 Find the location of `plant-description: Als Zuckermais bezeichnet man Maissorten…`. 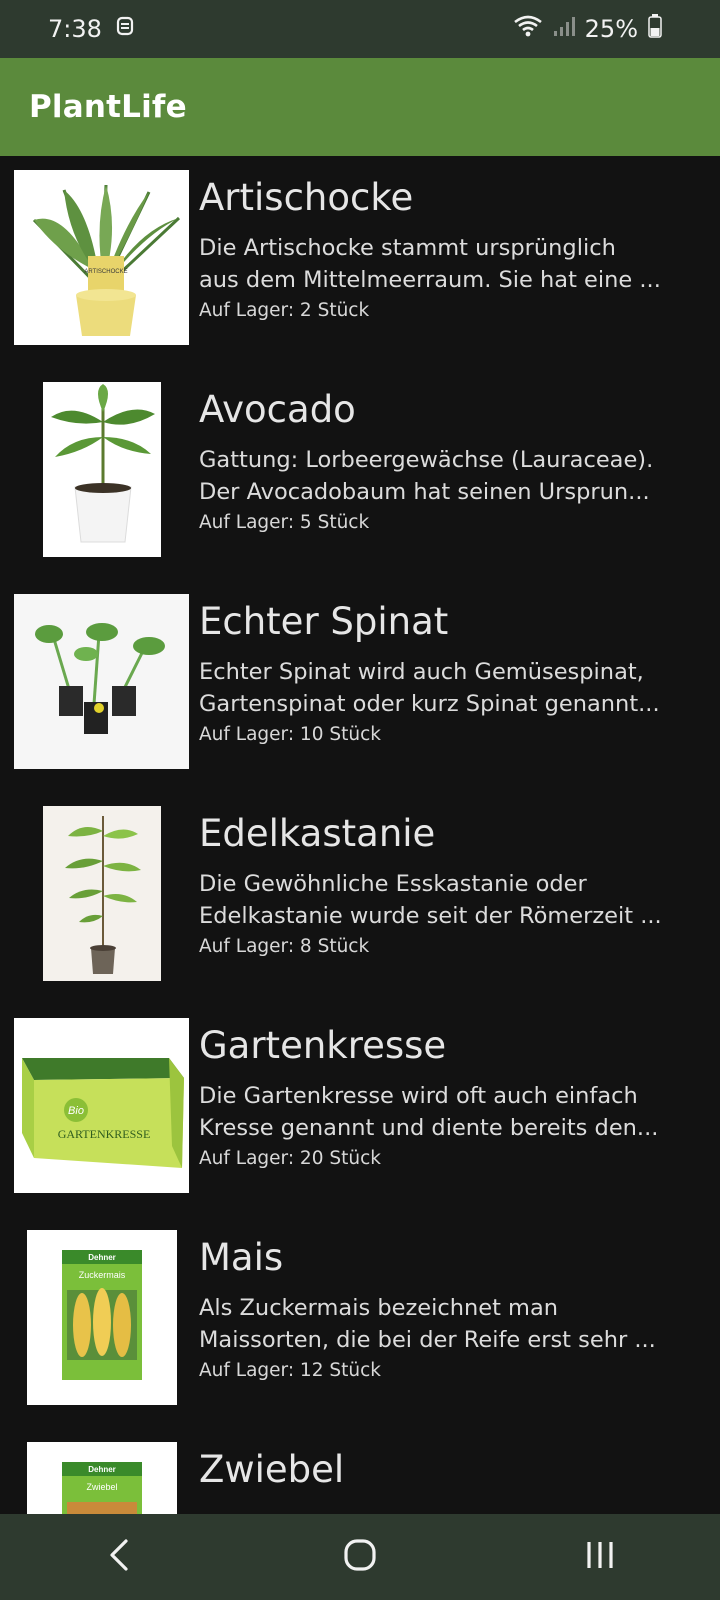

plant-description: Als Zuckermais bezeichnet man Maissorten… is located at coordinates (427, 1324).